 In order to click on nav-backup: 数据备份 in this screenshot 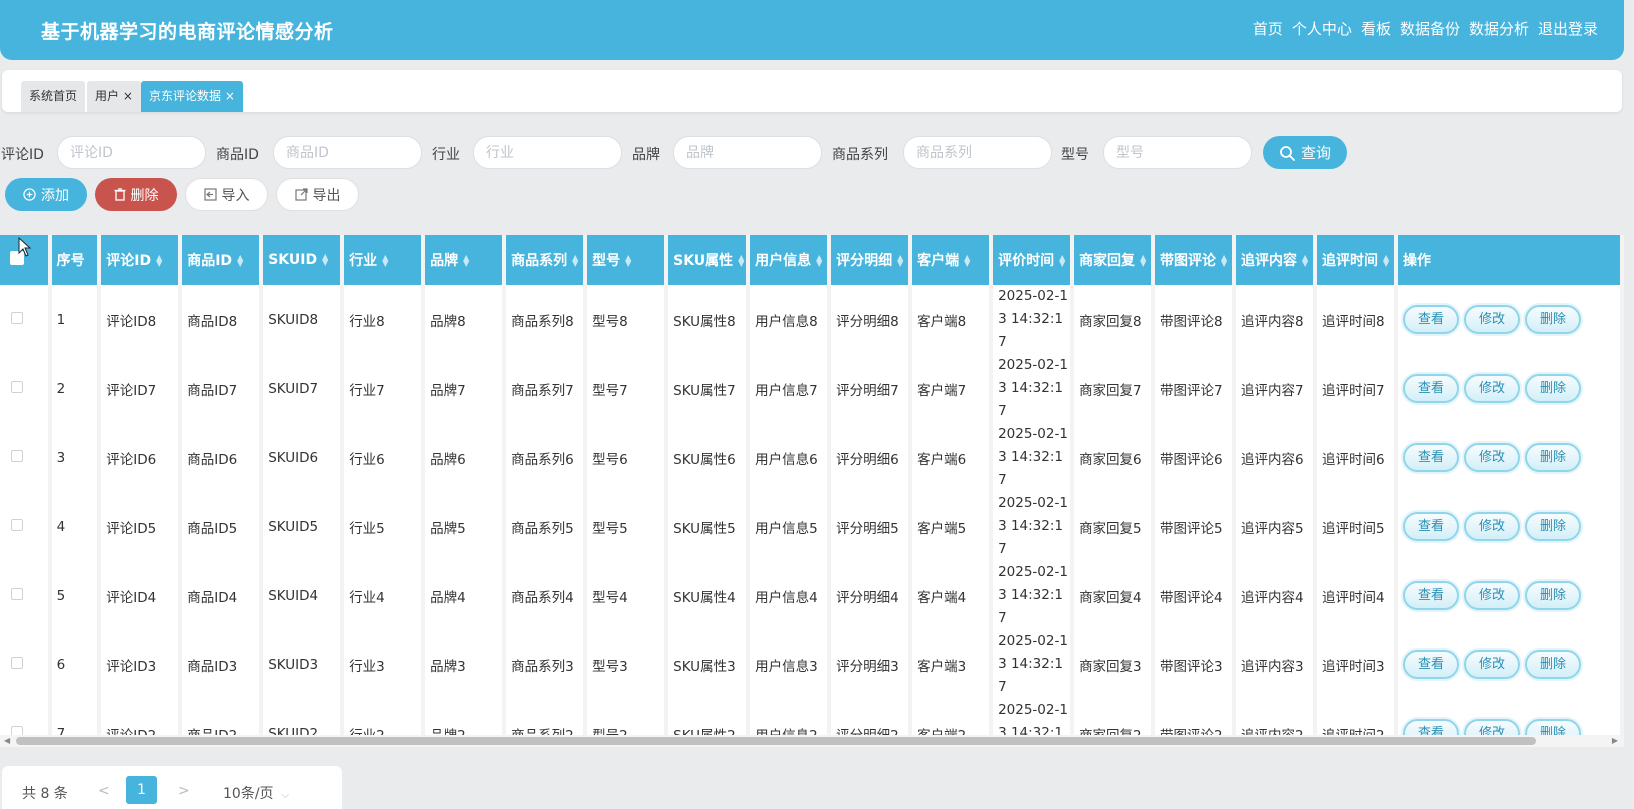, I will do `click(1430, 28)`.